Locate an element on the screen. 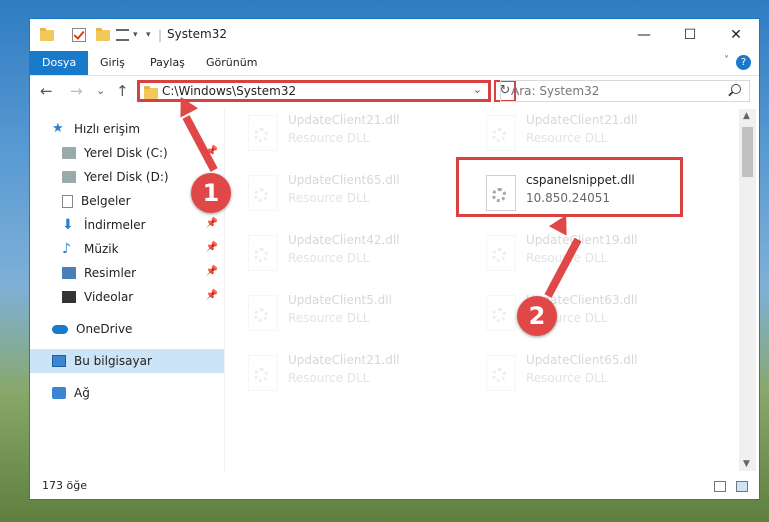  help-icon: ? is located at coordinates (743, 62).